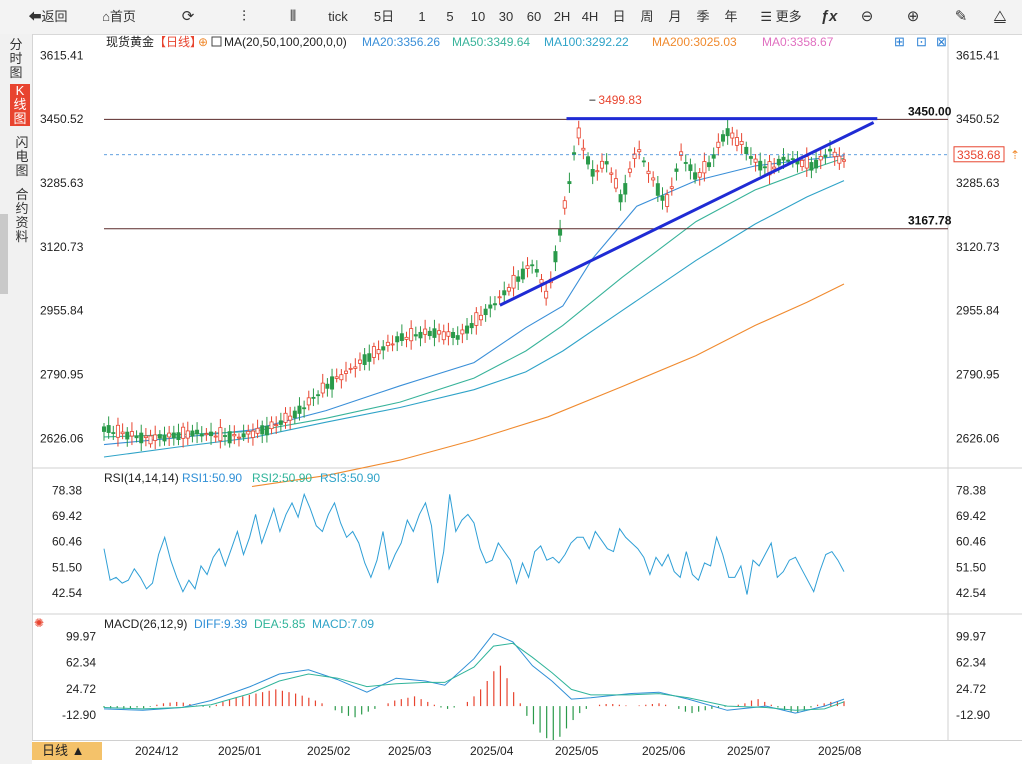  Describe the element at coordinates (203, 42) in the screenshot. I see `settings-icon: ⊕` at that location.